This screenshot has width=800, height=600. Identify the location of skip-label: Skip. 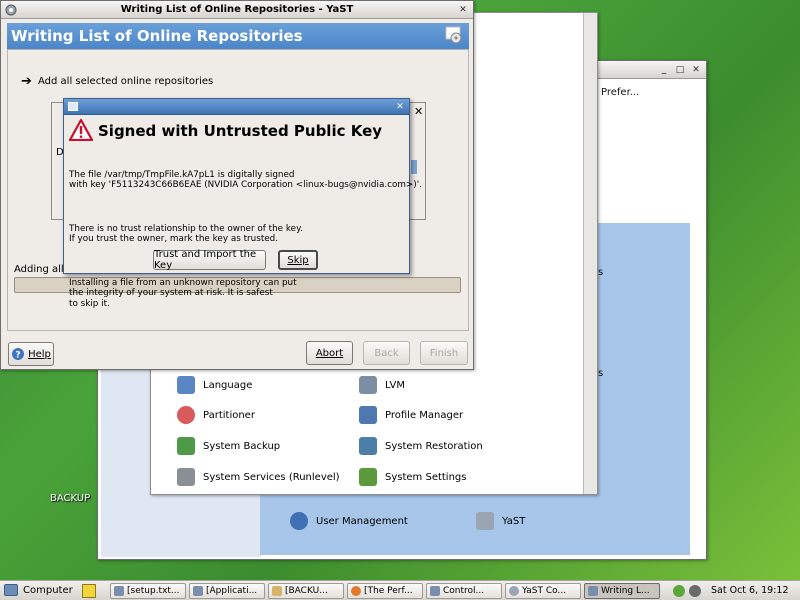
(298, 260).